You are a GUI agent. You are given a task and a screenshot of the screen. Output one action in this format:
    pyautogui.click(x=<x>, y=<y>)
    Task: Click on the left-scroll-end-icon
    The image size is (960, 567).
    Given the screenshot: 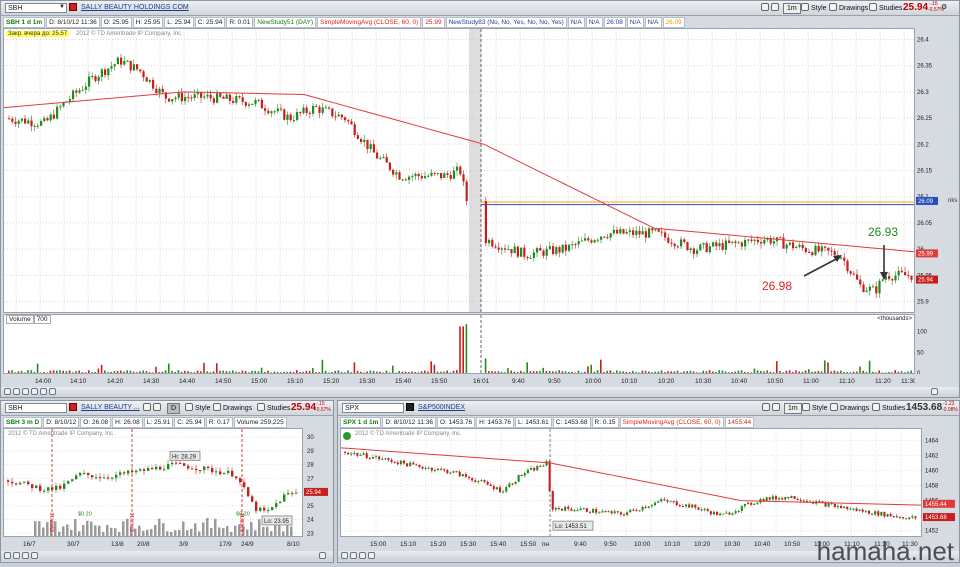 What is the action you would take?
    pyautogui.click(x=322, y=555)
    